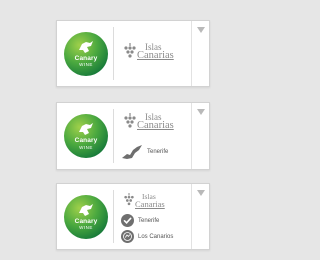  I want to click on round-seal-icon, so click(127, 236).